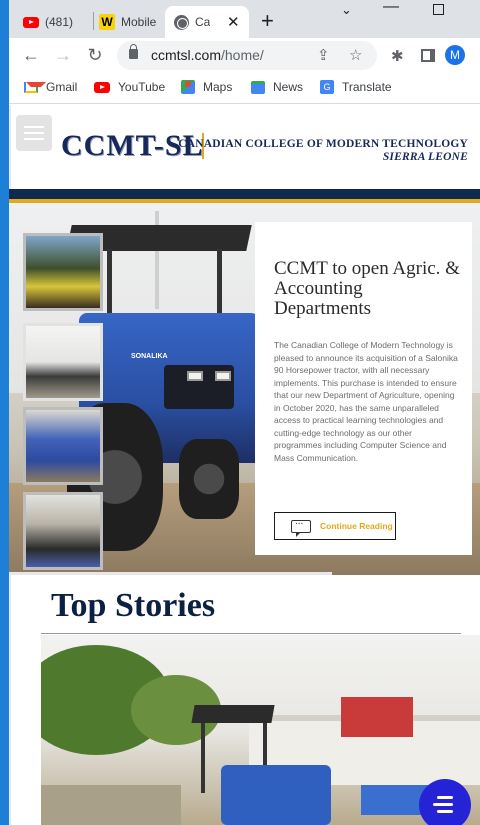 The image size is (480, 825). Describe the element at coordinates (63, 446) in the screenshot. I see `thumbnail-implements` at that location.